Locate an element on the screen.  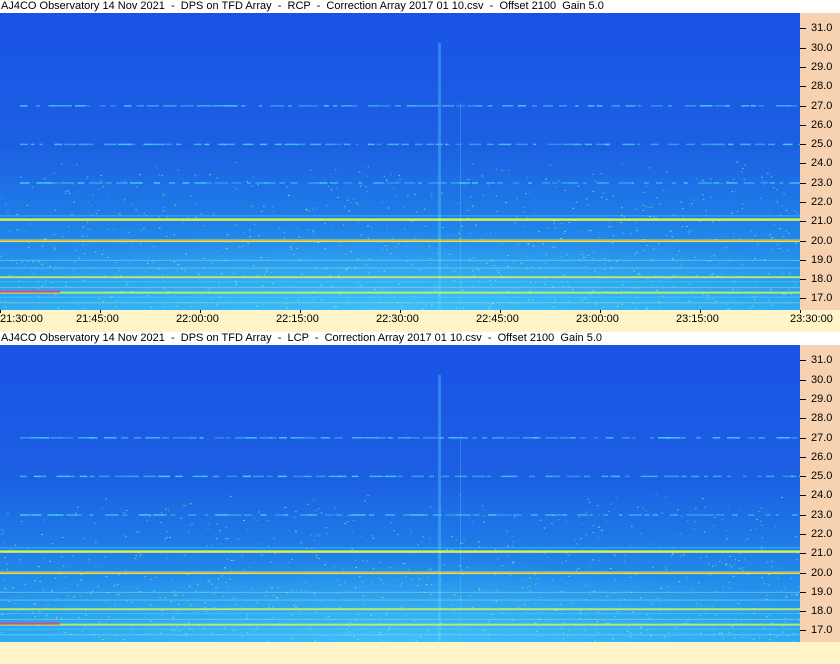
freq-tick-label: 23.0 is located at coordinates (822, 514).